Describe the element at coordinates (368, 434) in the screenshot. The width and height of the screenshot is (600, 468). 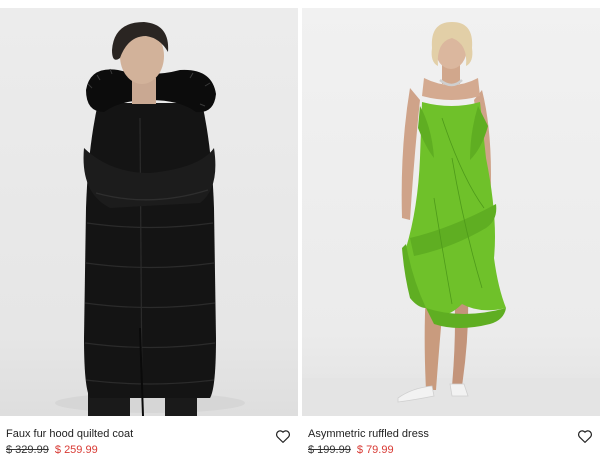
I see `product-name: Asymmetric ruffled dress` at that location.